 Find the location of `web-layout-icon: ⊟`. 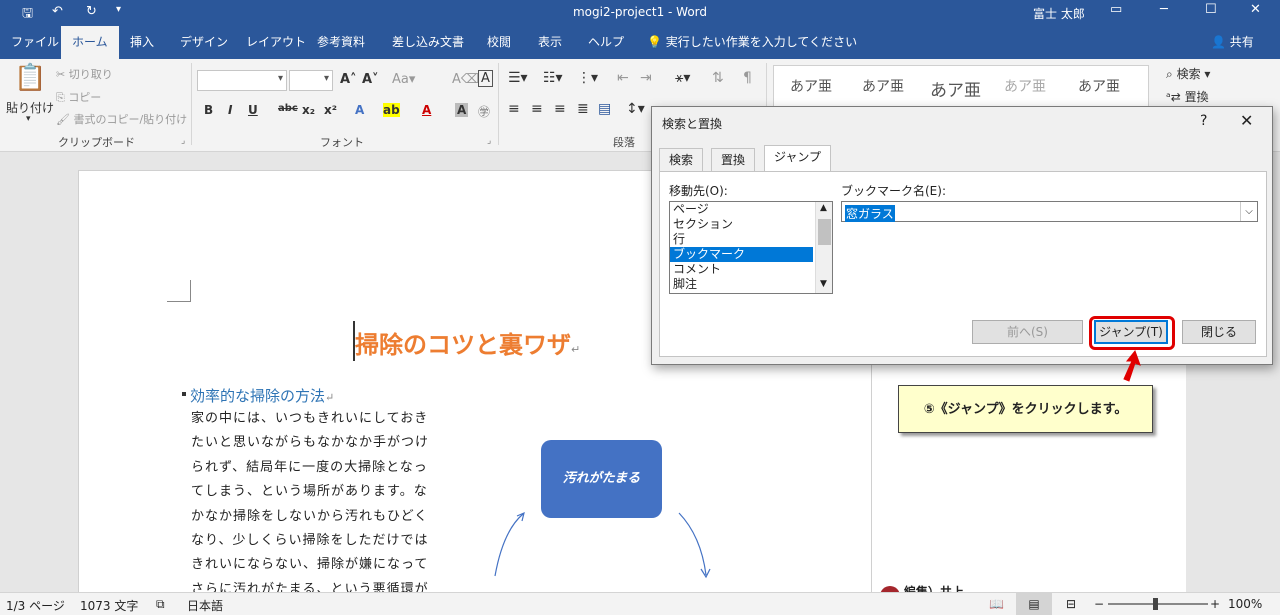

web-layout-icon: ⊟ is located at coordinates (1071, 604).